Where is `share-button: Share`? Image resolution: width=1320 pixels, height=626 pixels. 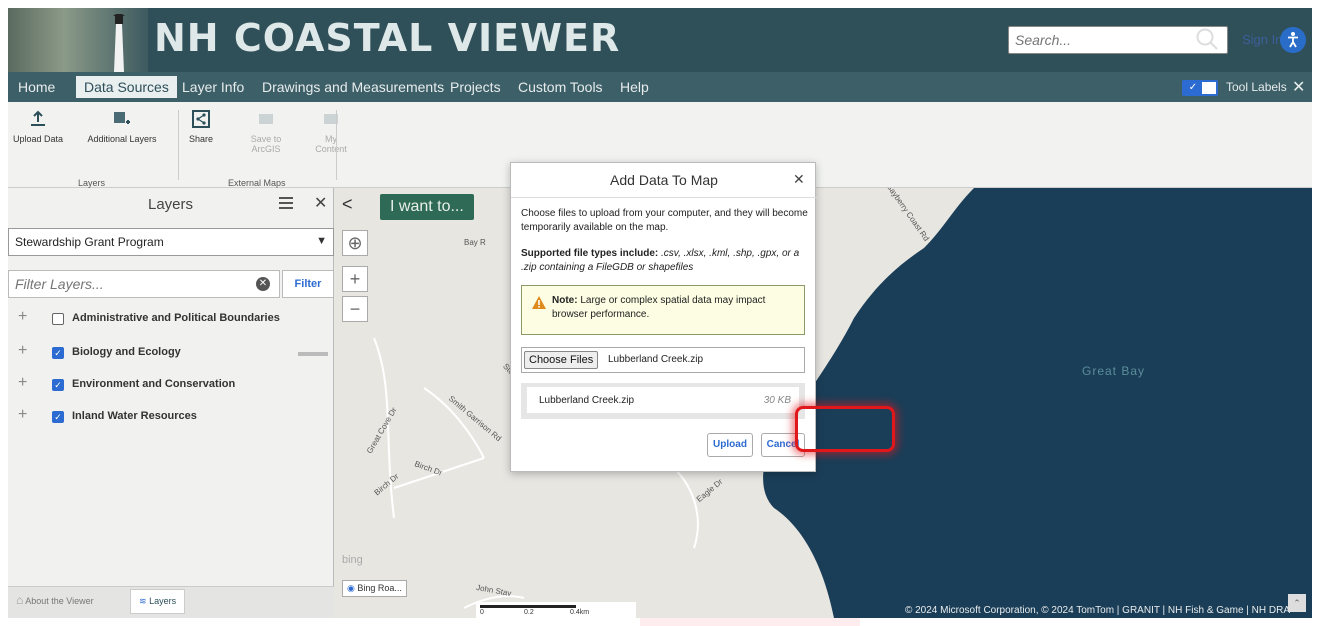 share-button: Share is located at coordinates (201, 127).